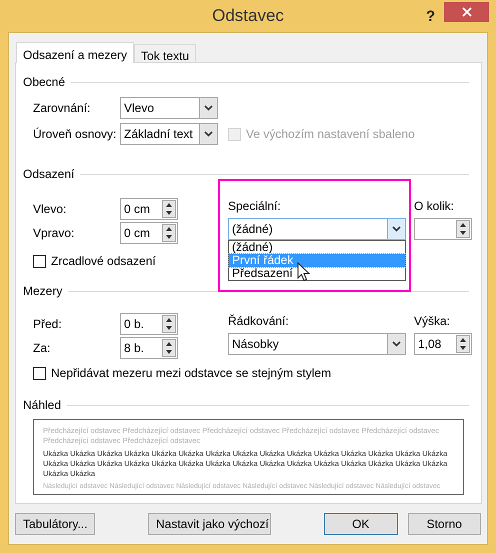 This screenshot has width=496, height=553. I want to click on checkbox-label: Ve výchozím nastavení sbaleno, so click(330, 134).